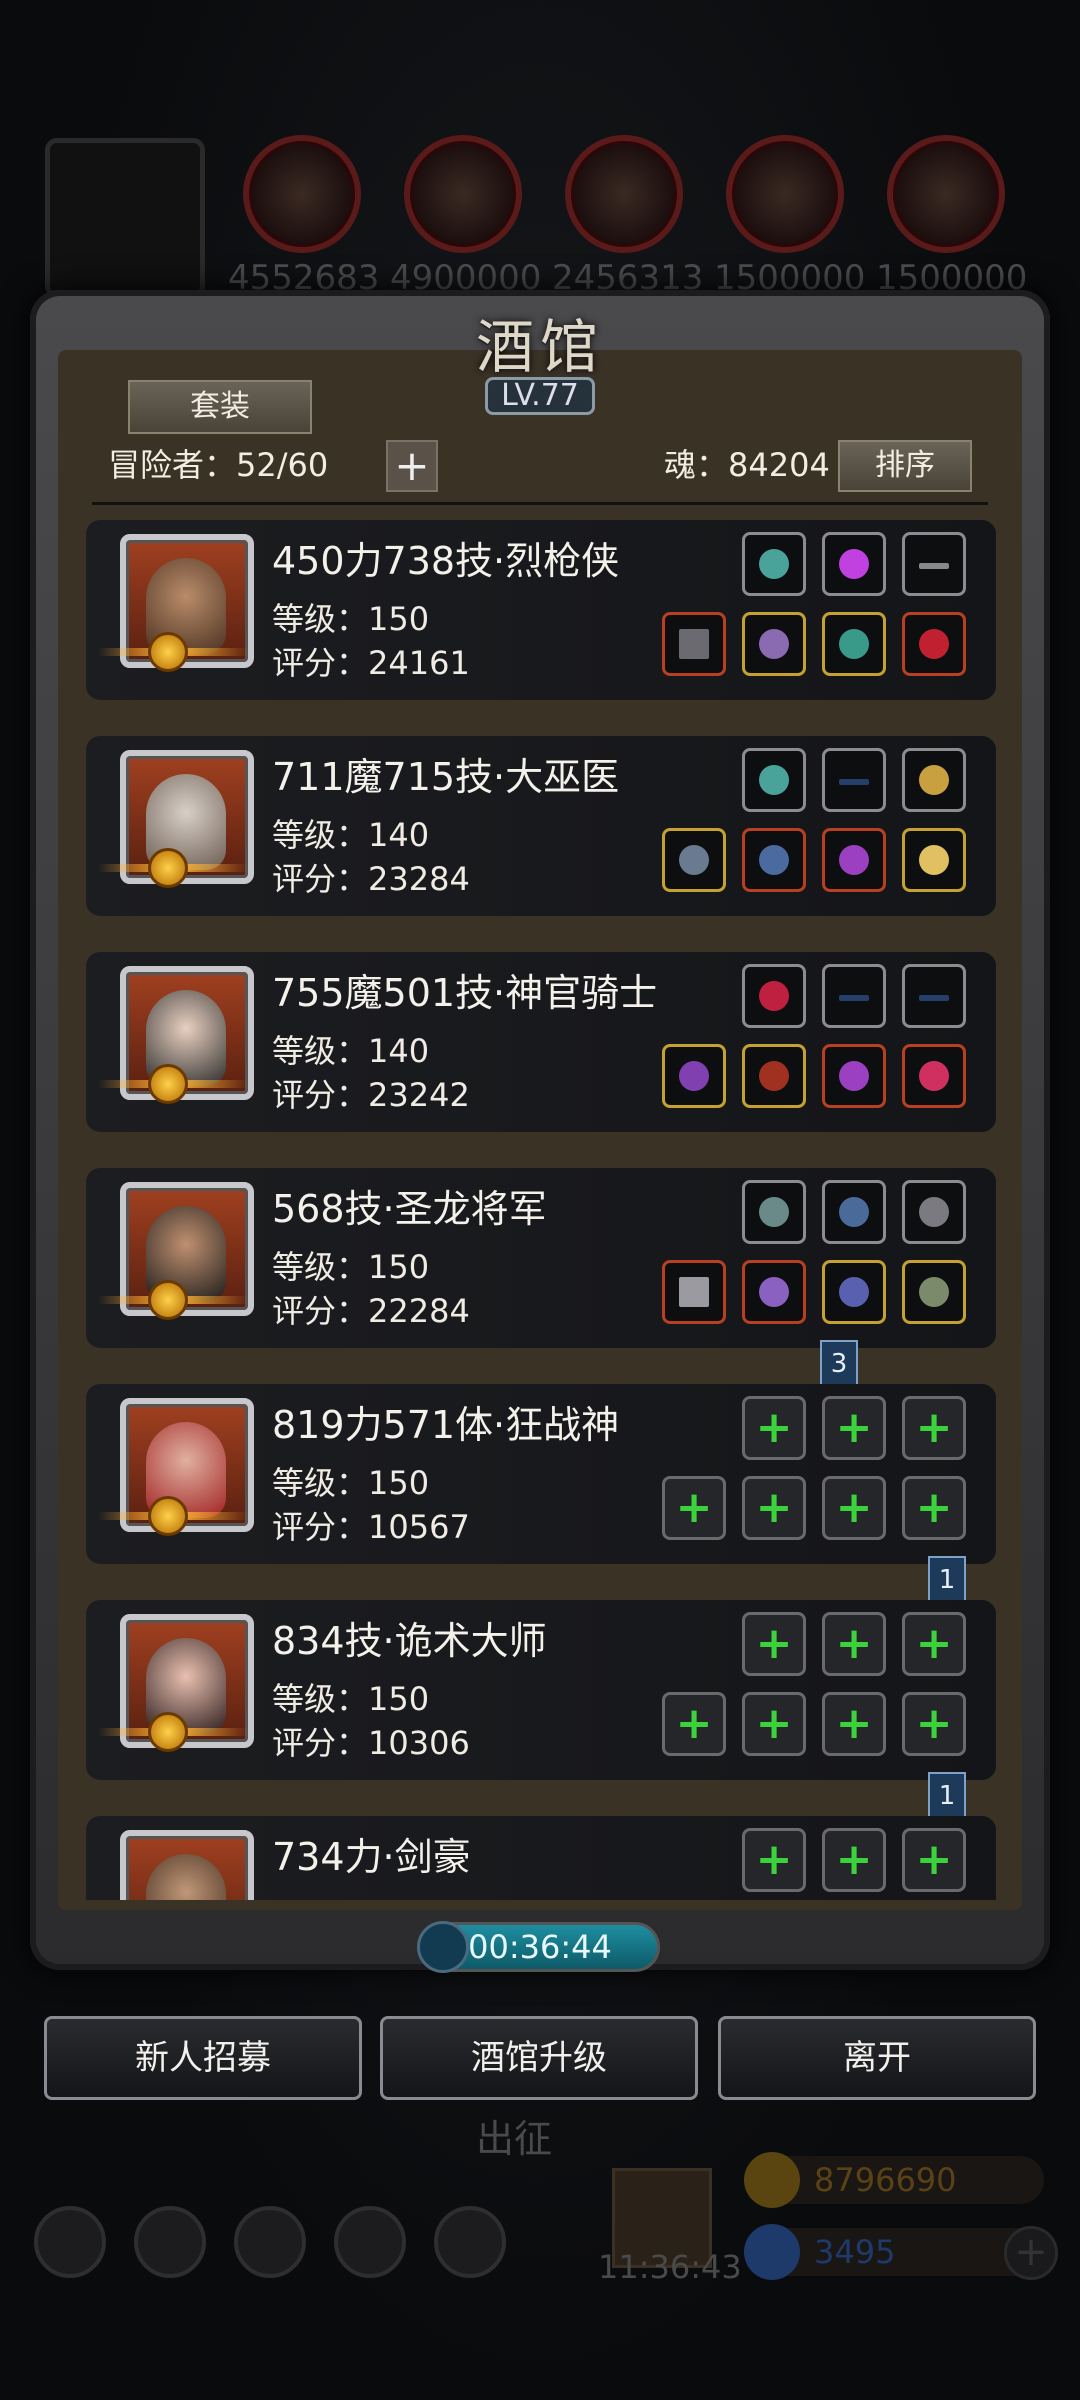 The height and width of the screenshot is (2400, 1080). Describe the element at coordinates (785, 194) in the screenshot. I see `crystal-resource-icon` at that location.